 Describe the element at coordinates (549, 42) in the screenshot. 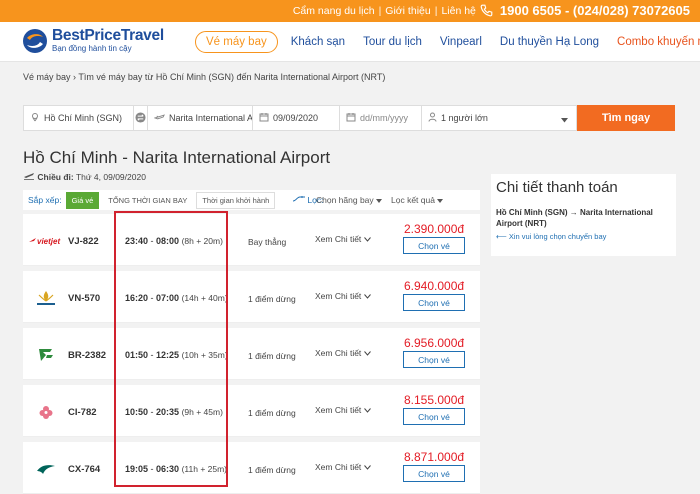

I see `menu-halong-cruise: Du thuyền Hạ Long` at that location.